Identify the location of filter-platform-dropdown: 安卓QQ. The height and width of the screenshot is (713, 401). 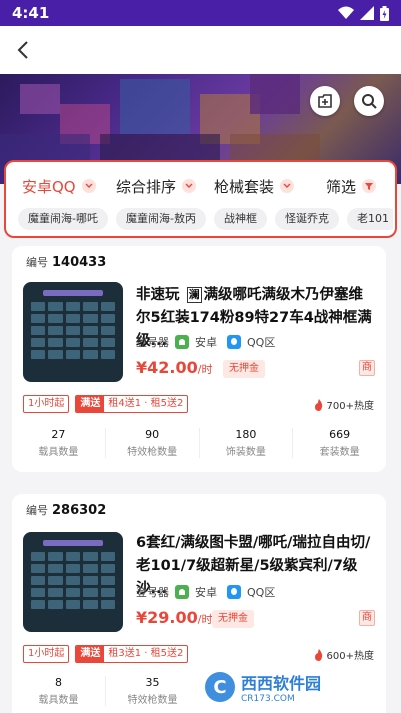
(59, 186).